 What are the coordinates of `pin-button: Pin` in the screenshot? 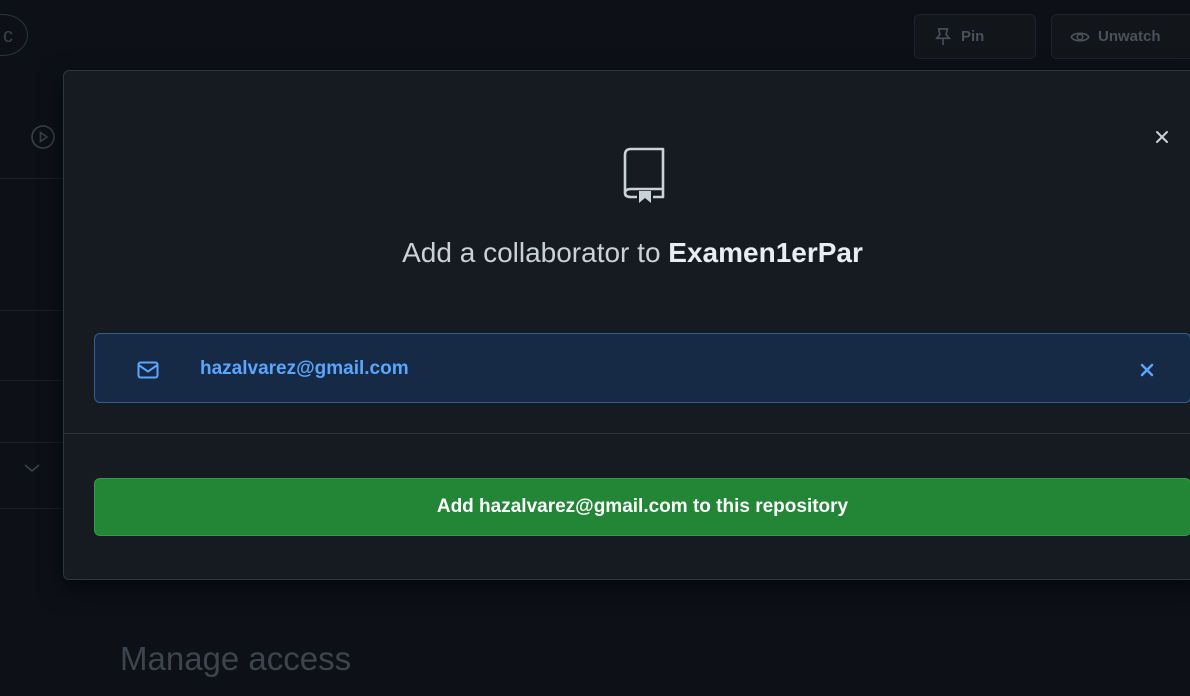 It's located at (975, 36).